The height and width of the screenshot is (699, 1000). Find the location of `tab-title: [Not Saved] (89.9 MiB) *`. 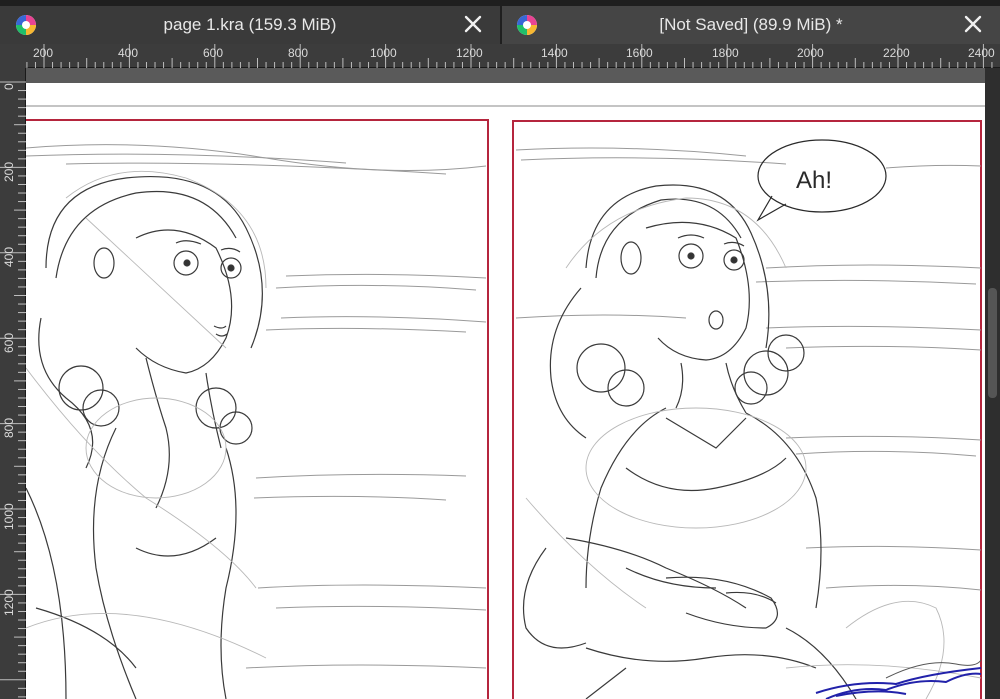

tab-title: [Not Saved] (89.9 MiB) * is located at coordinates (751, 24).